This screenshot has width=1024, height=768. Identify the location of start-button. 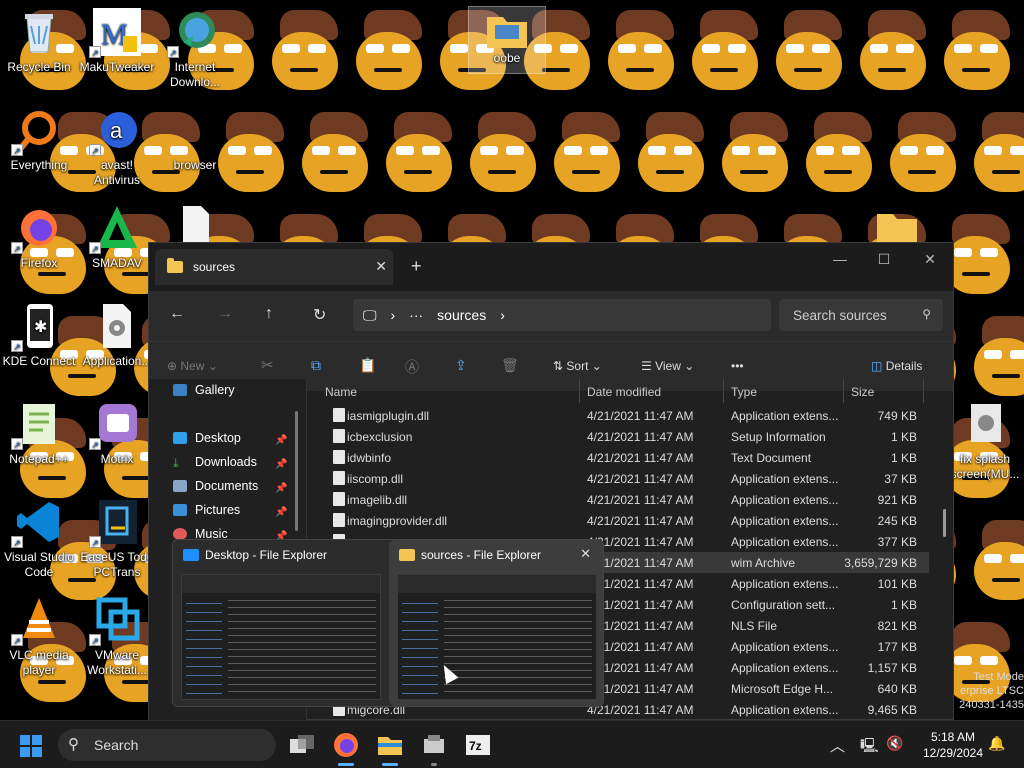
(31, 746).